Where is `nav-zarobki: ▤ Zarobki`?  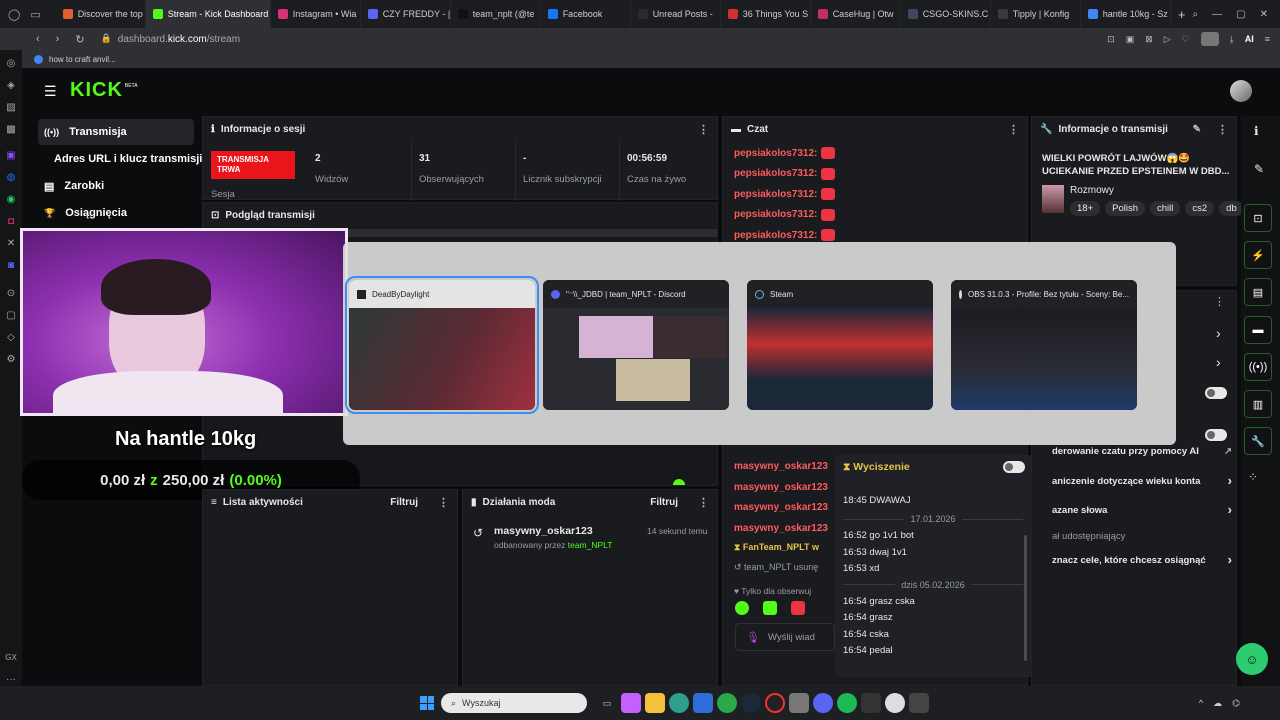
nav-zarobki: ▤ Zarobki is located at coordinates (116, 186).